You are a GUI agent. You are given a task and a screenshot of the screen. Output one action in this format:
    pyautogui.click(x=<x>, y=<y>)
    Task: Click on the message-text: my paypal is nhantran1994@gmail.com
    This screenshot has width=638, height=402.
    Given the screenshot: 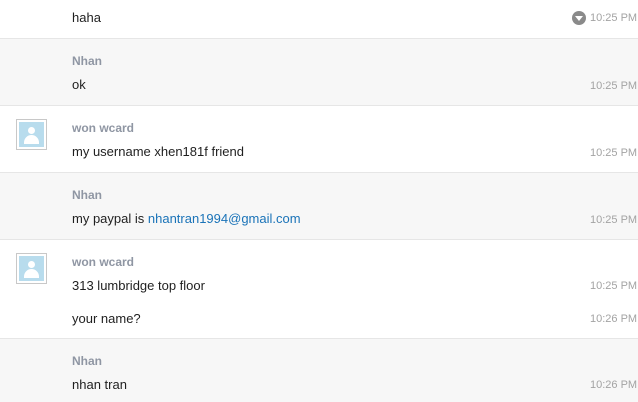 What is the action you would take?
    pyautogui.click(x=186, y=218)
    